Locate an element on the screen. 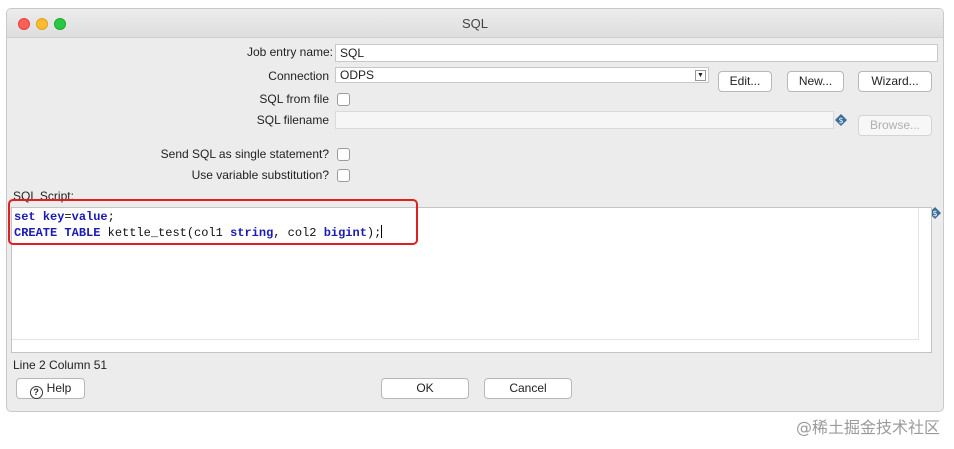 The width and height of the screenshot is (954, 449). send-single-statement-label: Send SQL as single statement? is located at coordinates (244, 154).